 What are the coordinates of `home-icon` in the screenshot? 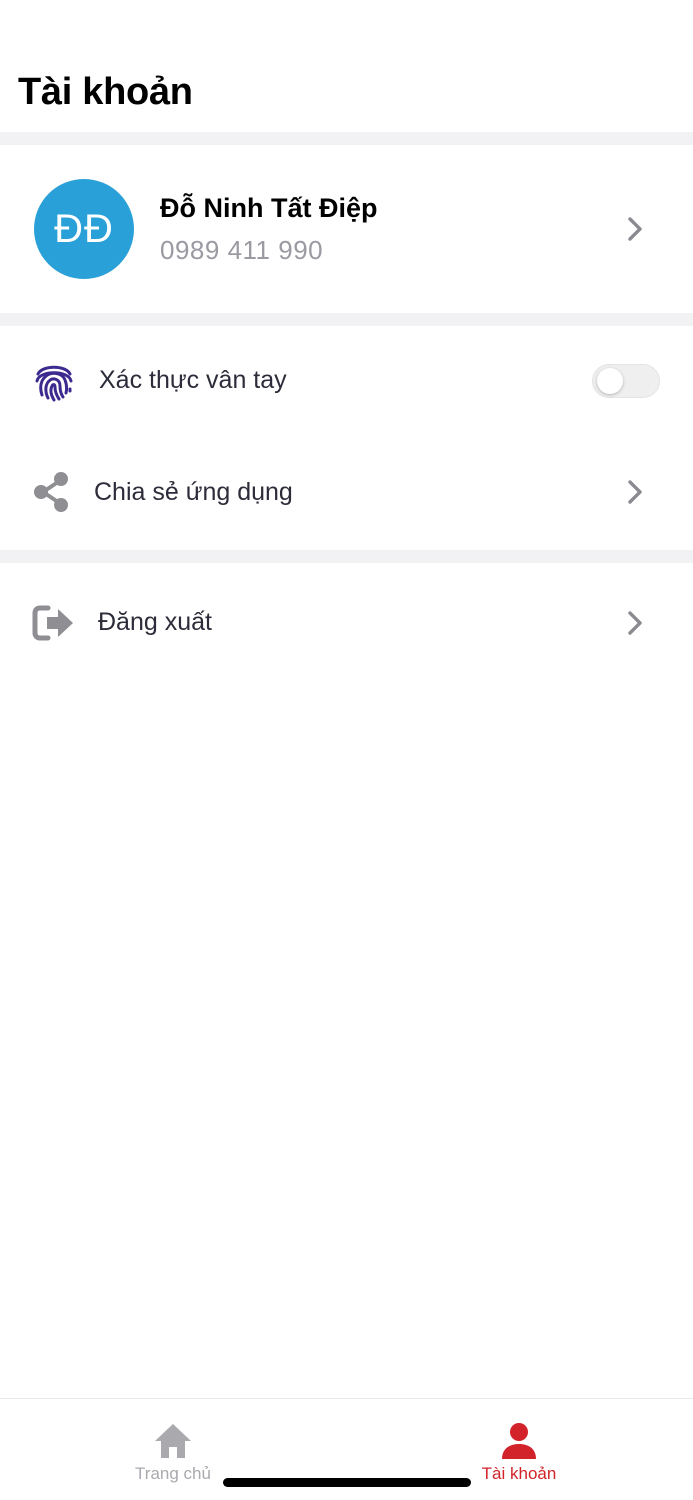 It's located at (173, 1441).